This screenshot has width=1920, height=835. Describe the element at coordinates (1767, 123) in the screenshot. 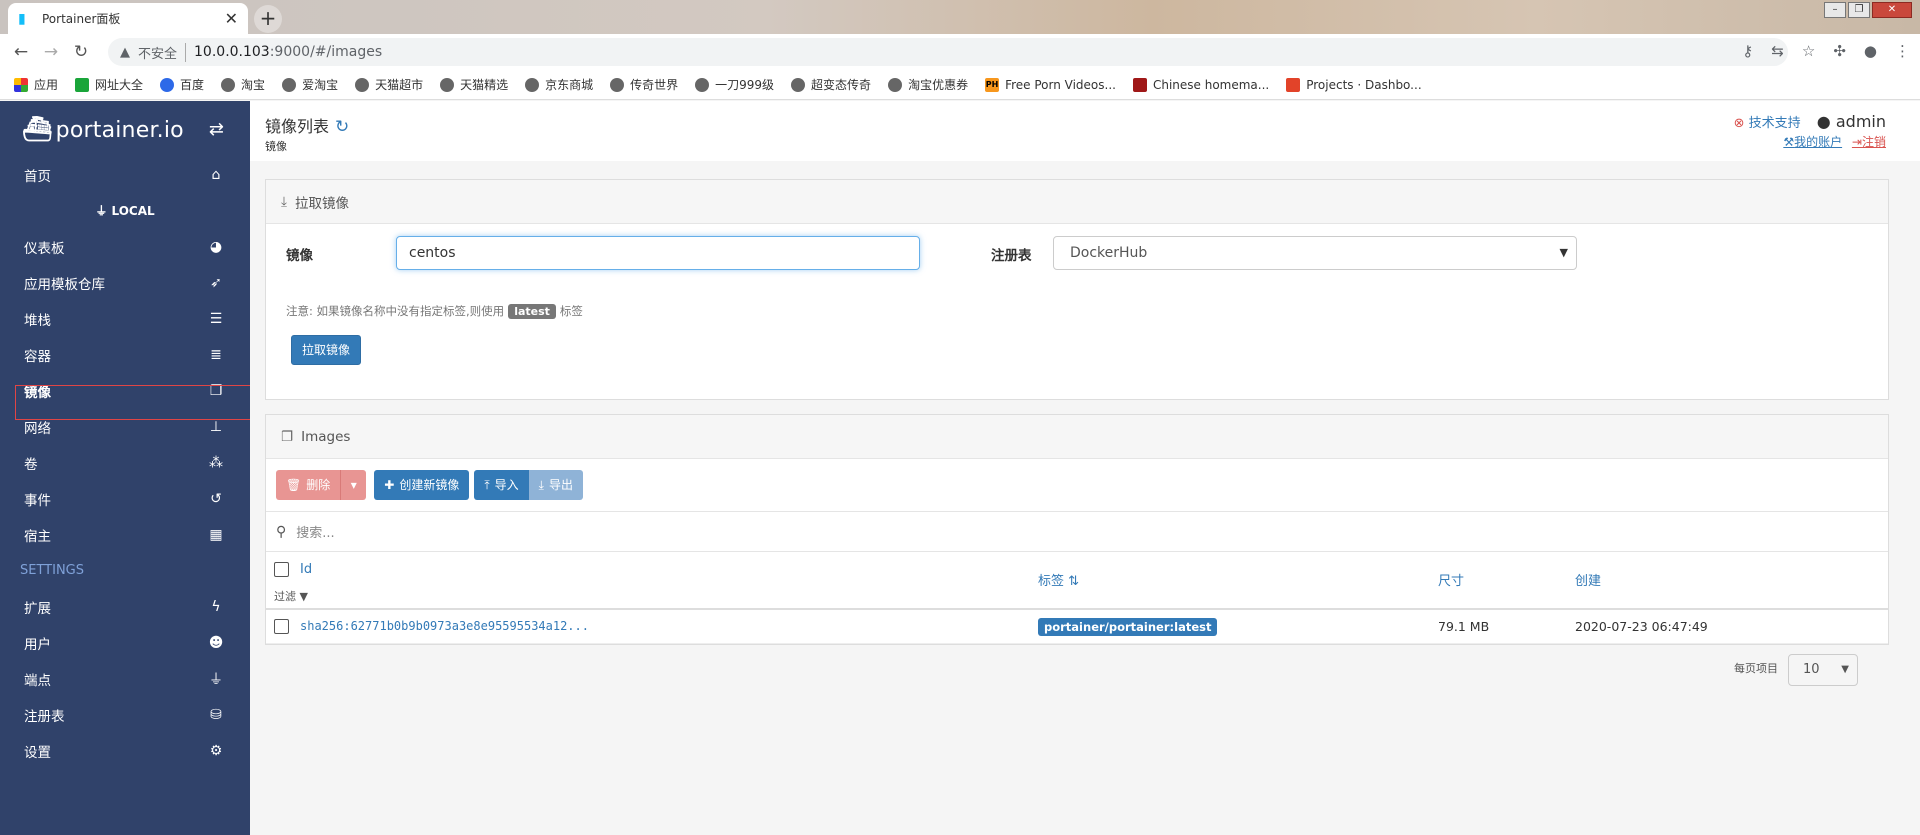

I see `support-link: ⊗ 技术支持` at that location.